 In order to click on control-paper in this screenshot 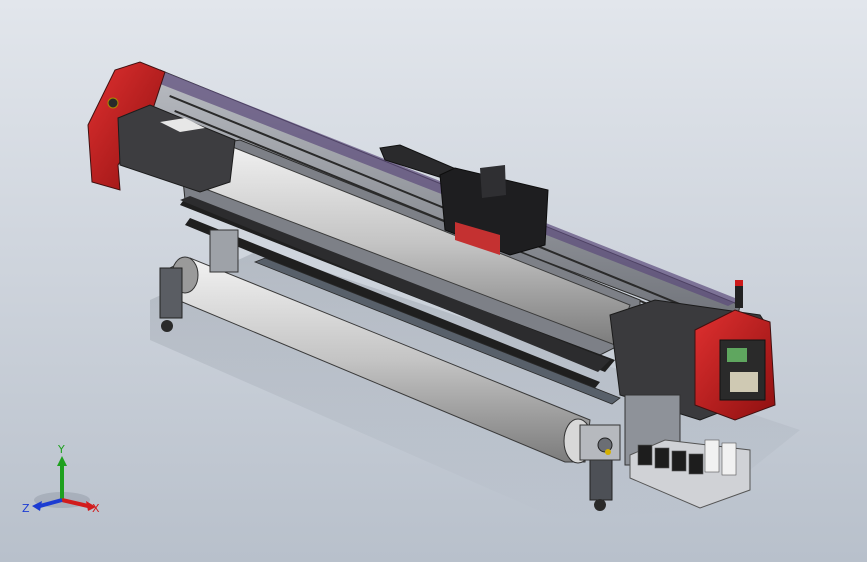, I will do `click(744, 382)`.